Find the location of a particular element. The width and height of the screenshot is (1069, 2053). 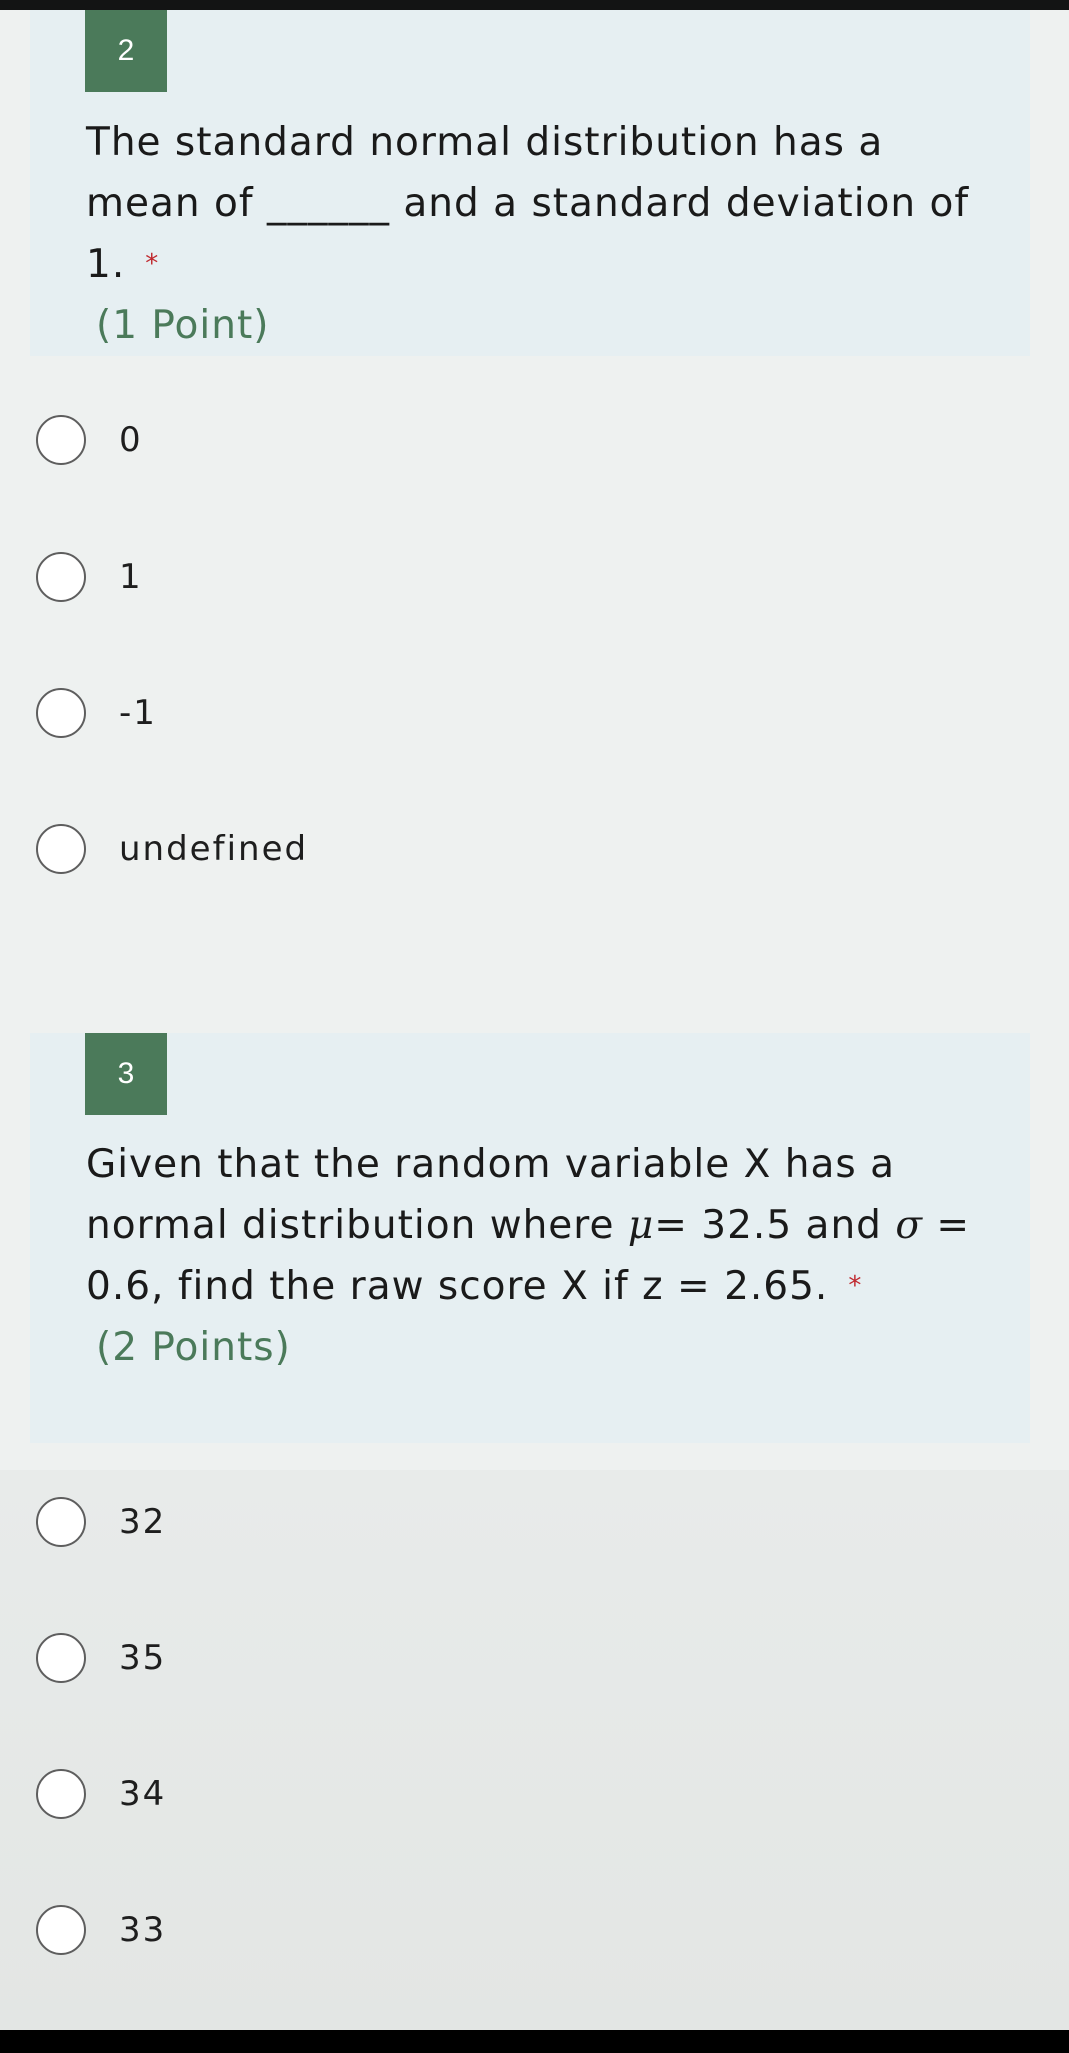

option-q2-0: 0 is located at coordinates (534, 440).